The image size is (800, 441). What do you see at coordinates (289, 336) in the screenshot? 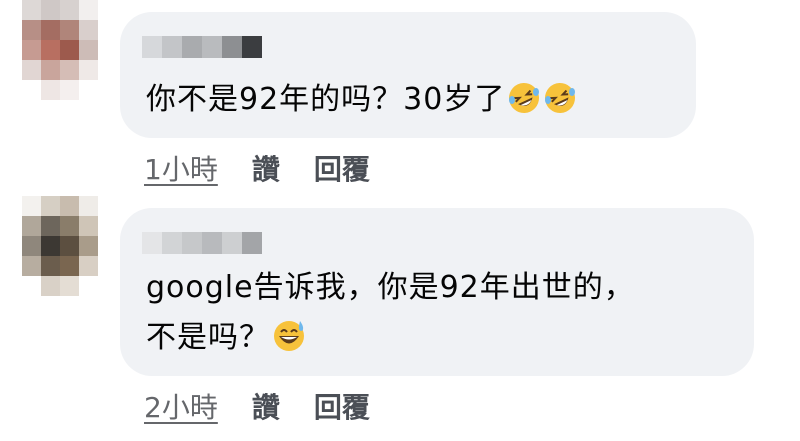
I see `grinning-face-with-sweat-icon` at bounding box center [289, 336].